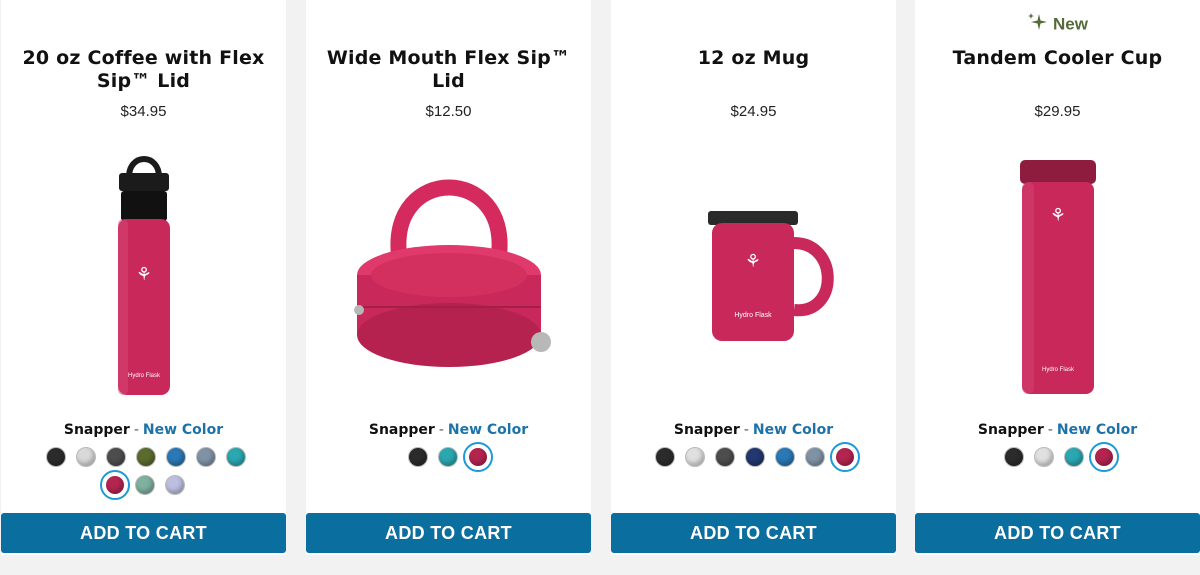 This screenshot has height=575, width=1200. What do you see at coordinates (1037, 24) in the screenshot?
I see `sparkle-icon` at bounding box center [1037, 24].